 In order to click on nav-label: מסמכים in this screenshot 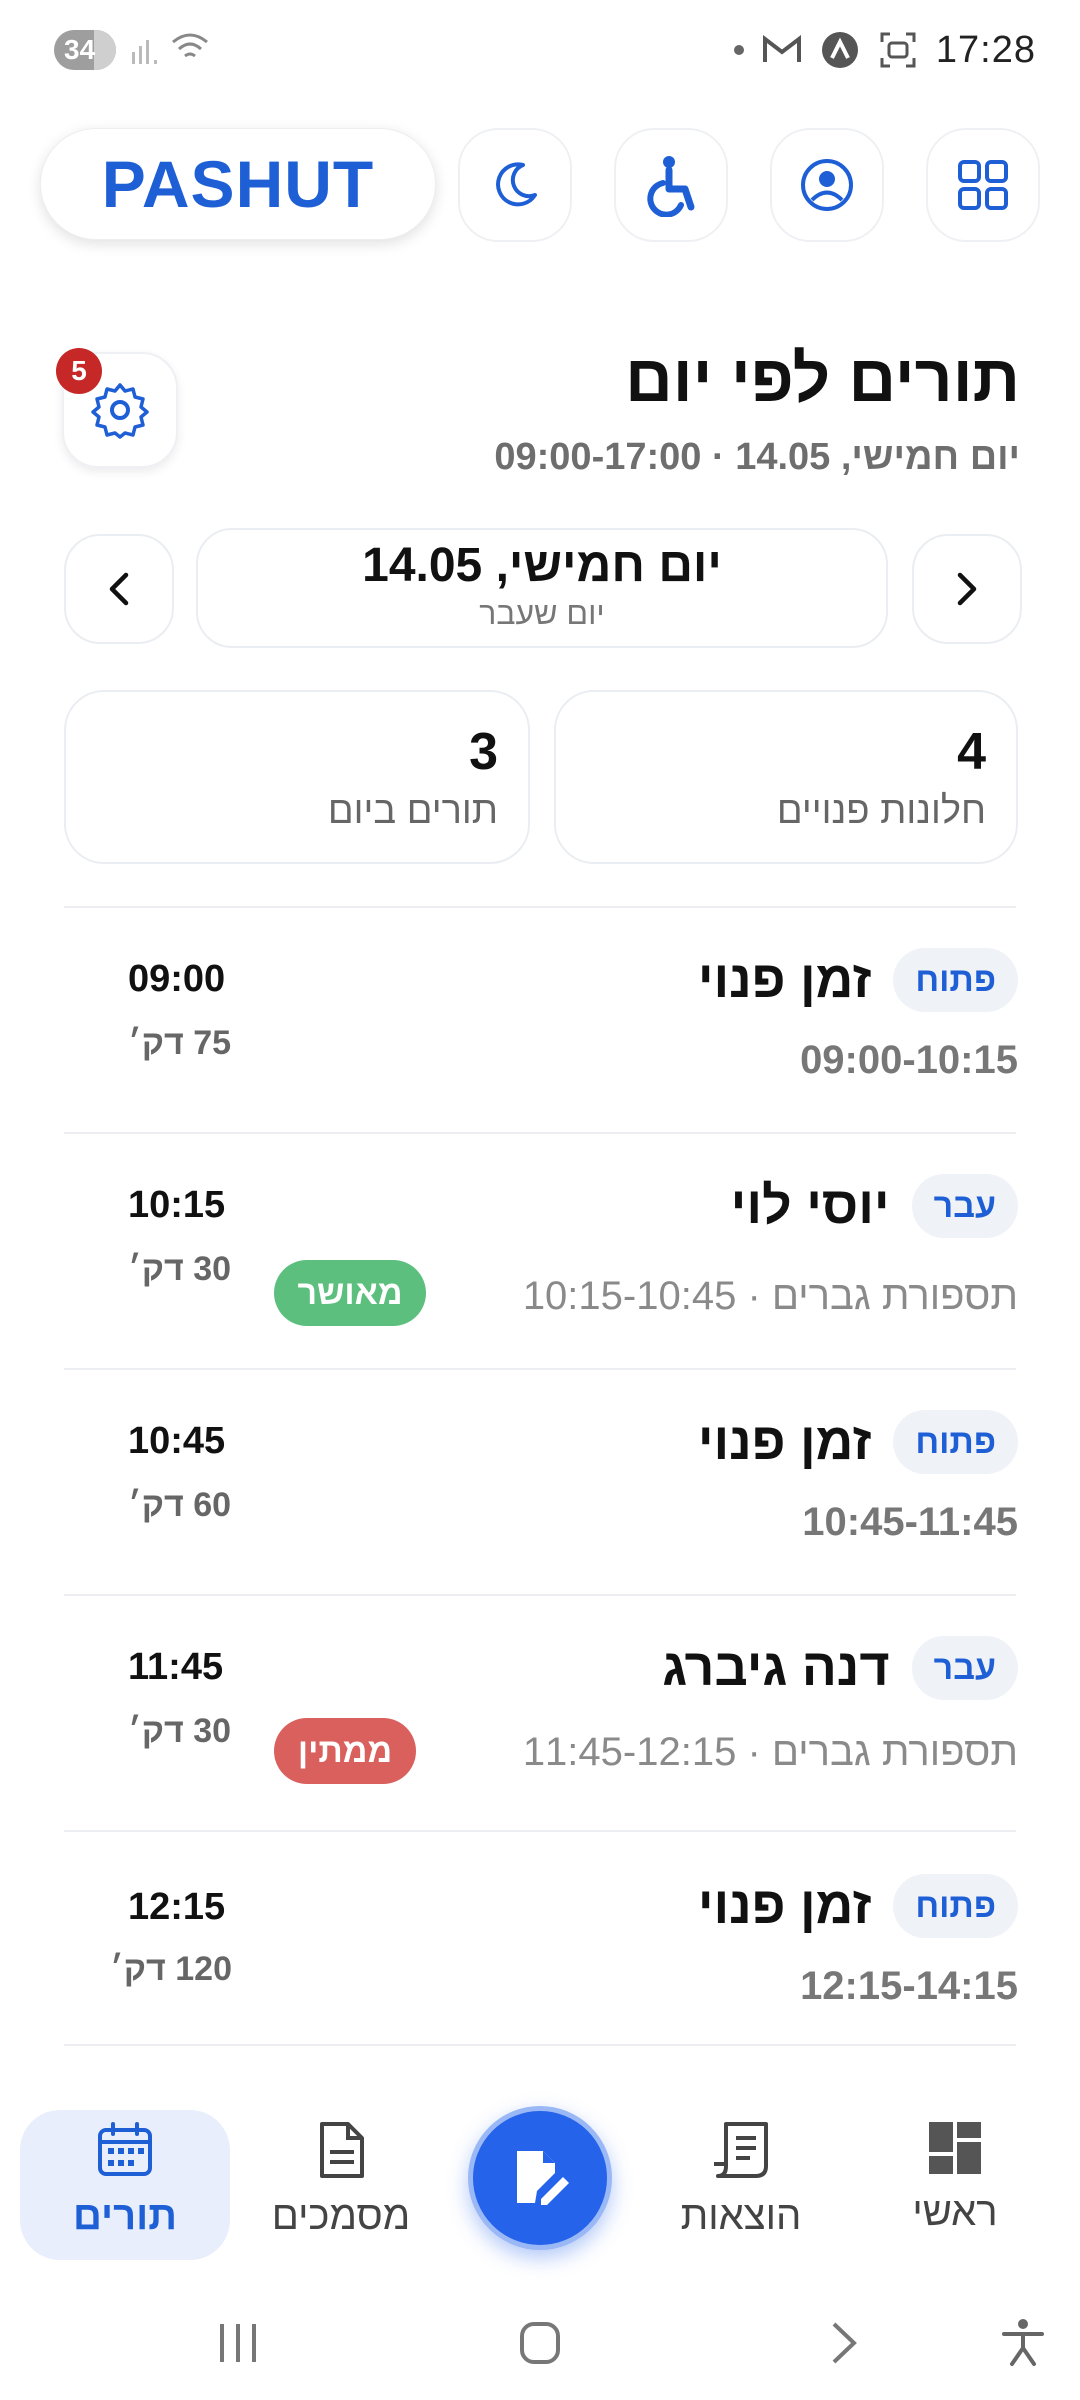, I will do `click(341, 2216)`.